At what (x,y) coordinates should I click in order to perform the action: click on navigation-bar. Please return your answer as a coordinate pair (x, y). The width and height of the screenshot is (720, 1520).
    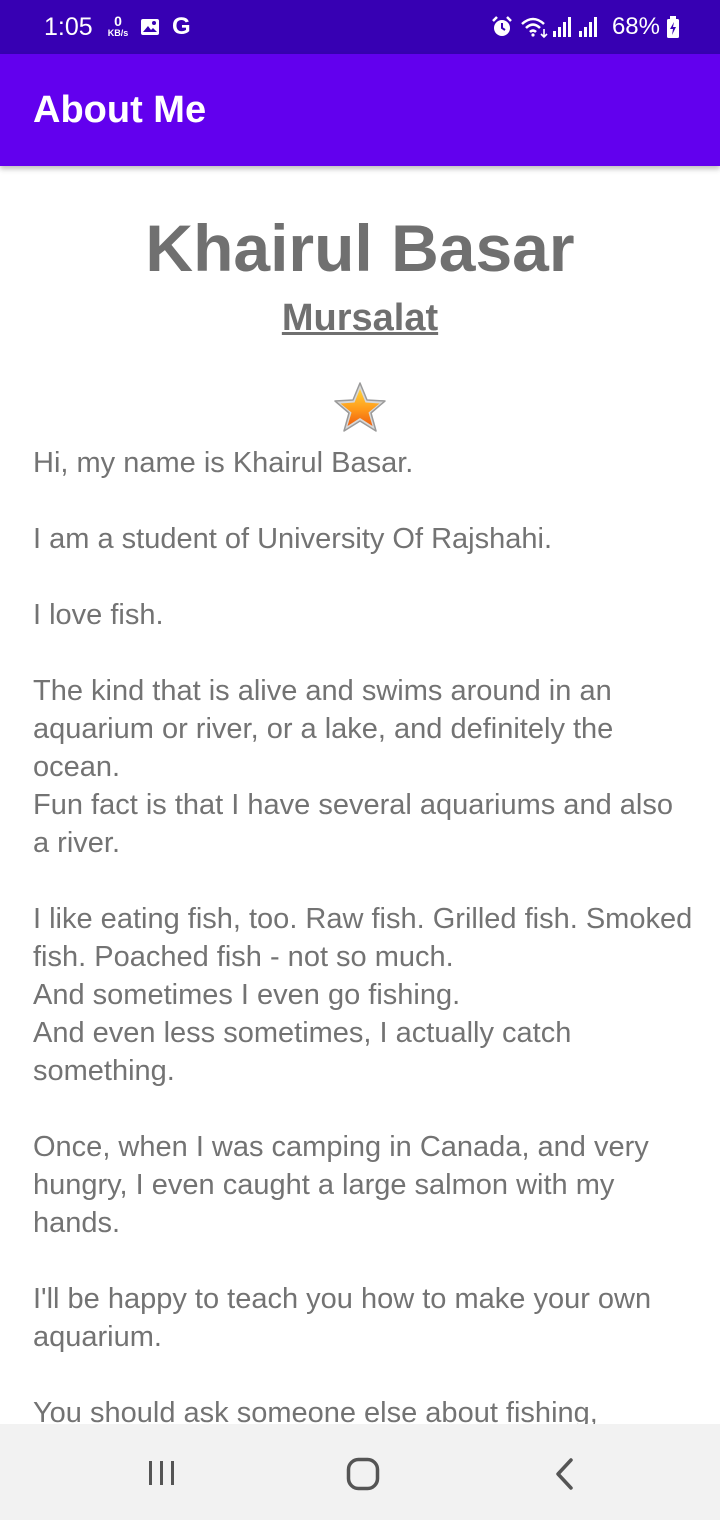
    Looking at the image, I should click on (360, 1472).